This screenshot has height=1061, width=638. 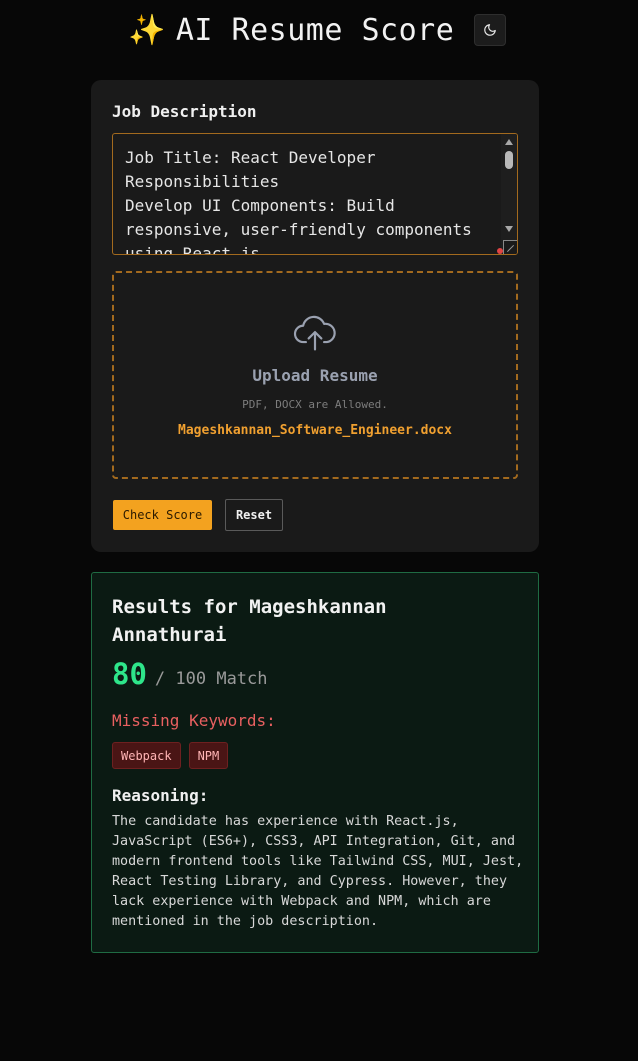 What do you see at coordinates (509, 194) in the screenshot?
I see `textarea-scrollbar` at bounding box center [509, 194].